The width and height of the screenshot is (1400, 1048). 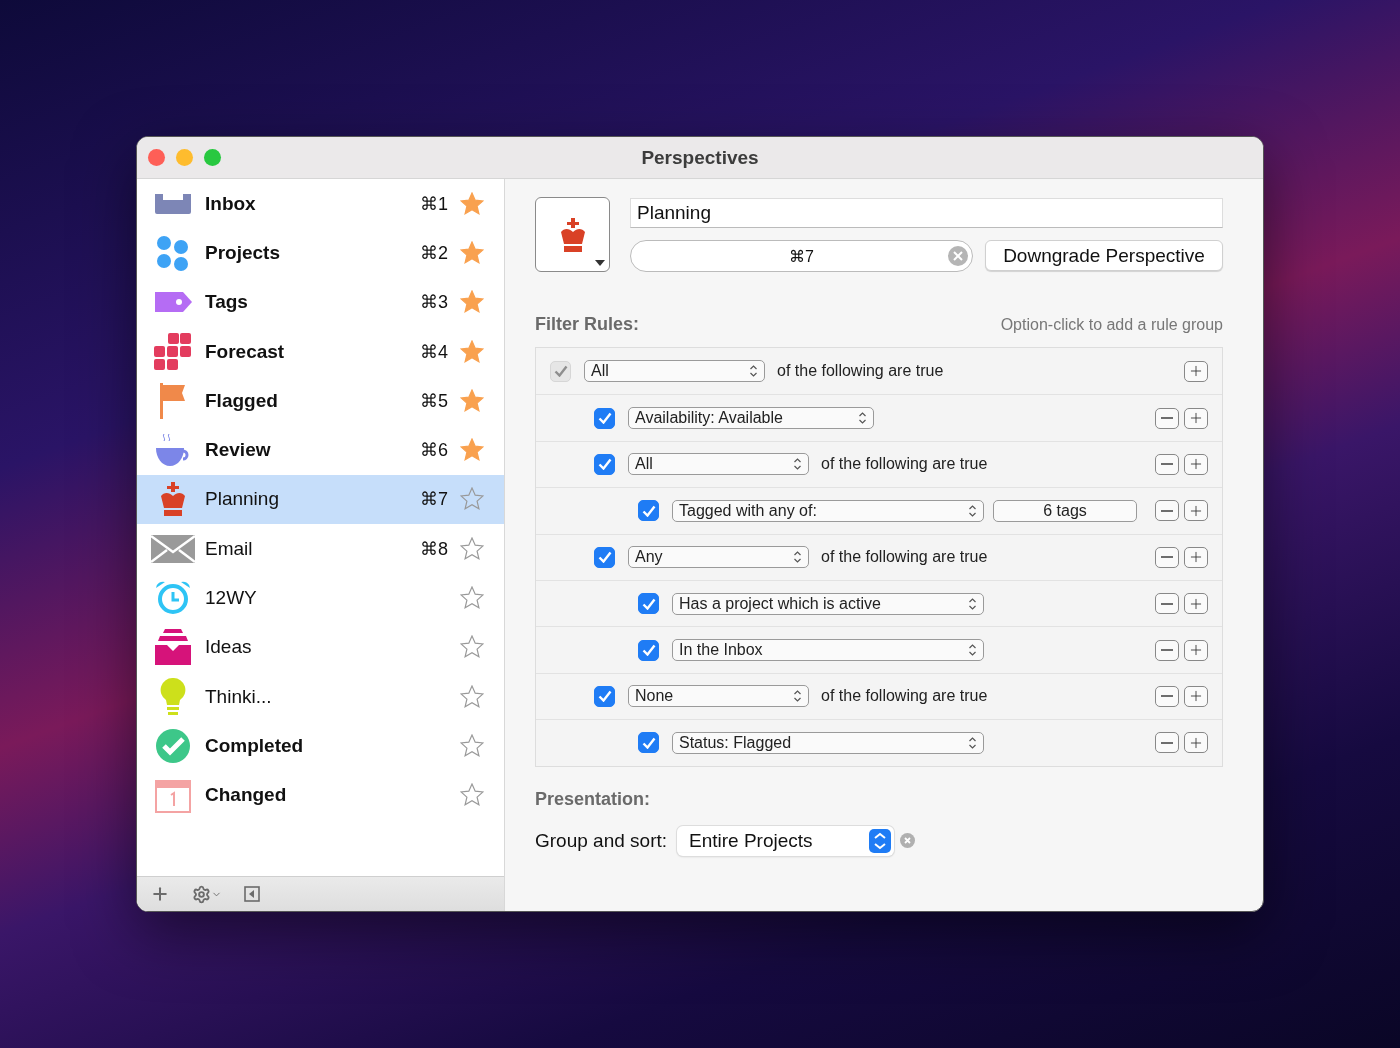 I want to click on icon-picker, so click(x=572, y=234).